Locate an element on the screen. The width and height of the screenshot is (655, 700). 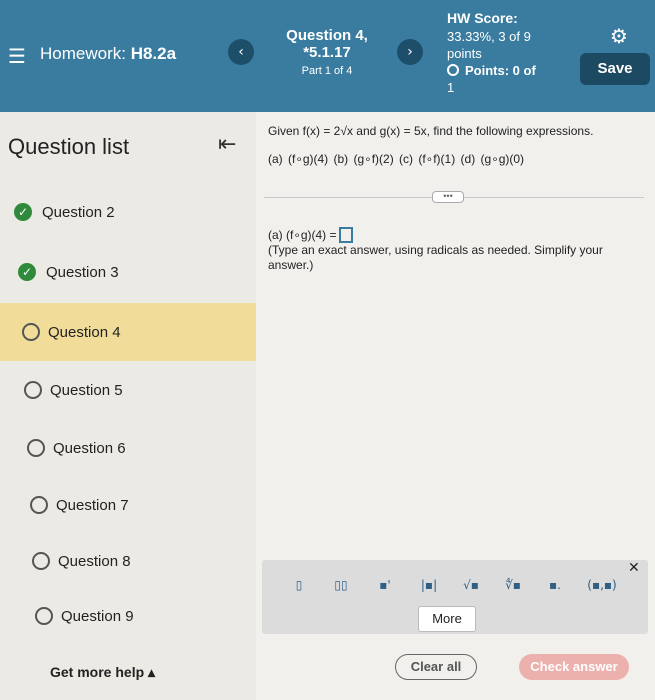
hamburger-icon: ☰ is located at coordinates (17, 56).